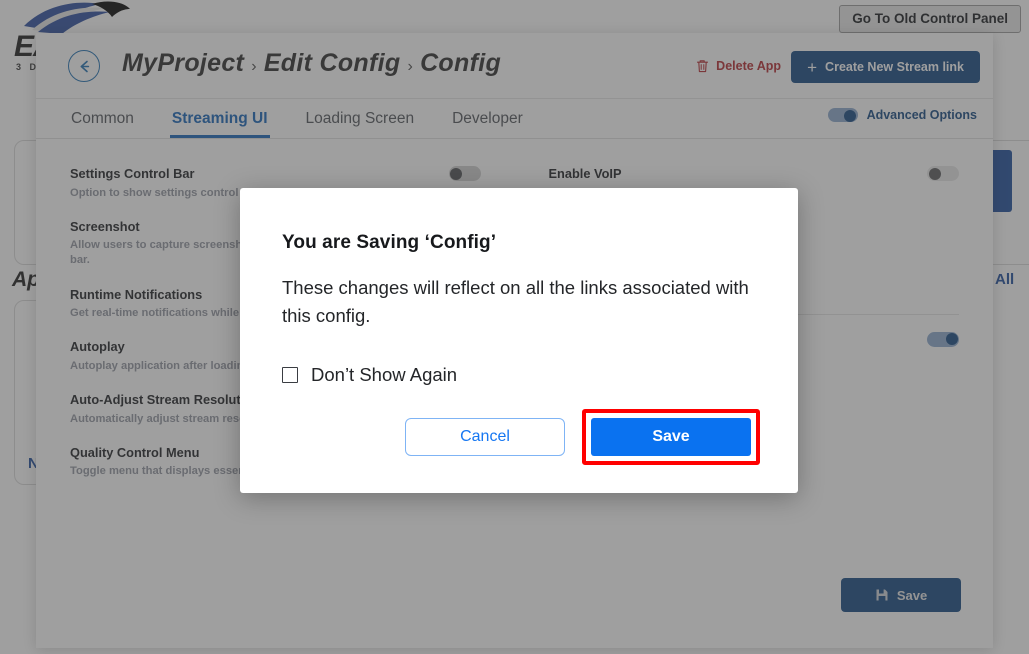  I want to click on modal-actions: Cancel Save, so click(582, 437).